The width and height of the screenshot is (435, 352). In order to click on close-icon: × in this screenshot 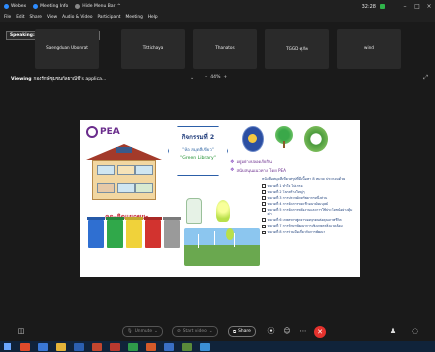, I will do `click(429, 6)`.